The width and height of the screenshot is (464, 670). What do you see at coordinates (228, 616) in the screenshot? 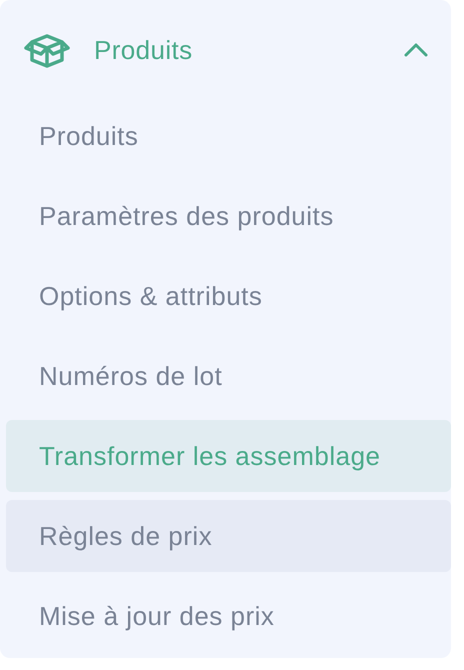
I see `menu-item: Mise à jour des prix` at bounding box center [228, 616].